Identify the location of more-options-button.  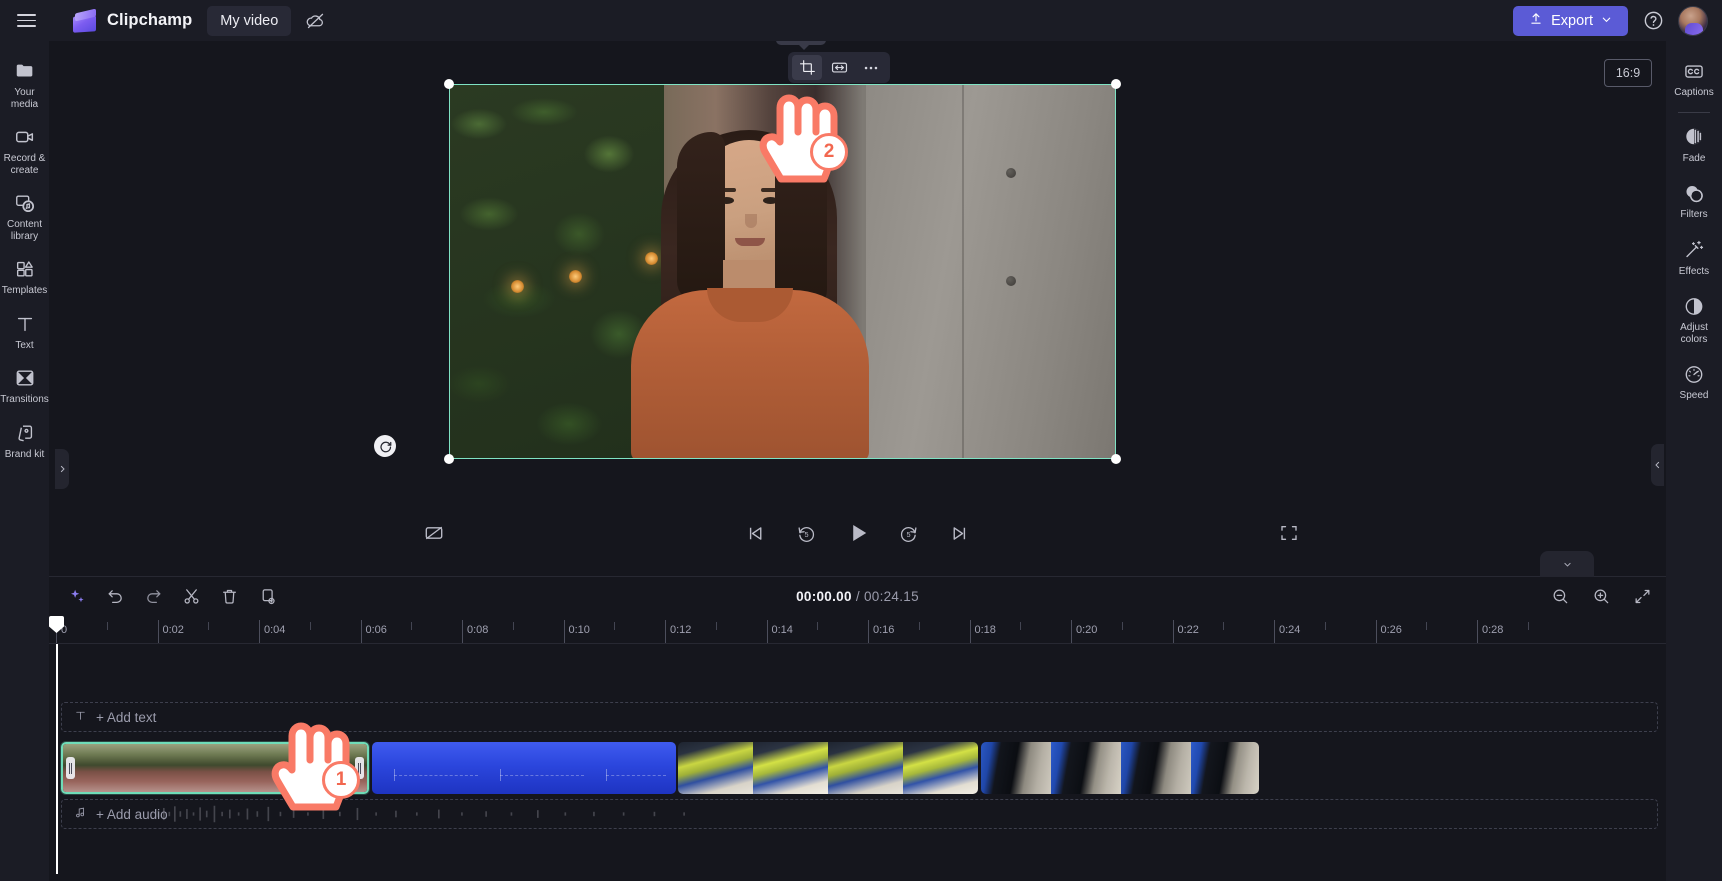
(871, 67).